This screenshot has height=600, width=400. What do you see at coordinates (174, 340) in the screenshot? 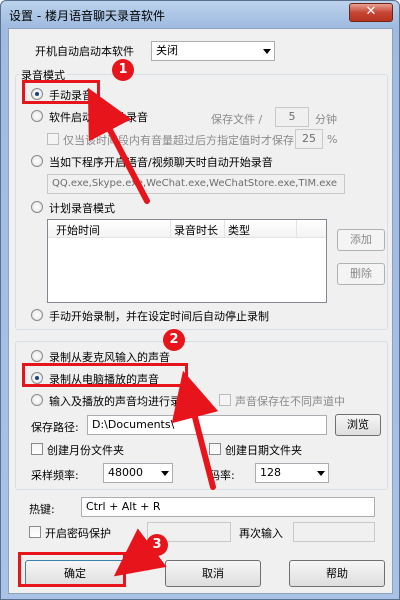
I see `annotation-badge-2: 2` at bounding box center [174, 340].